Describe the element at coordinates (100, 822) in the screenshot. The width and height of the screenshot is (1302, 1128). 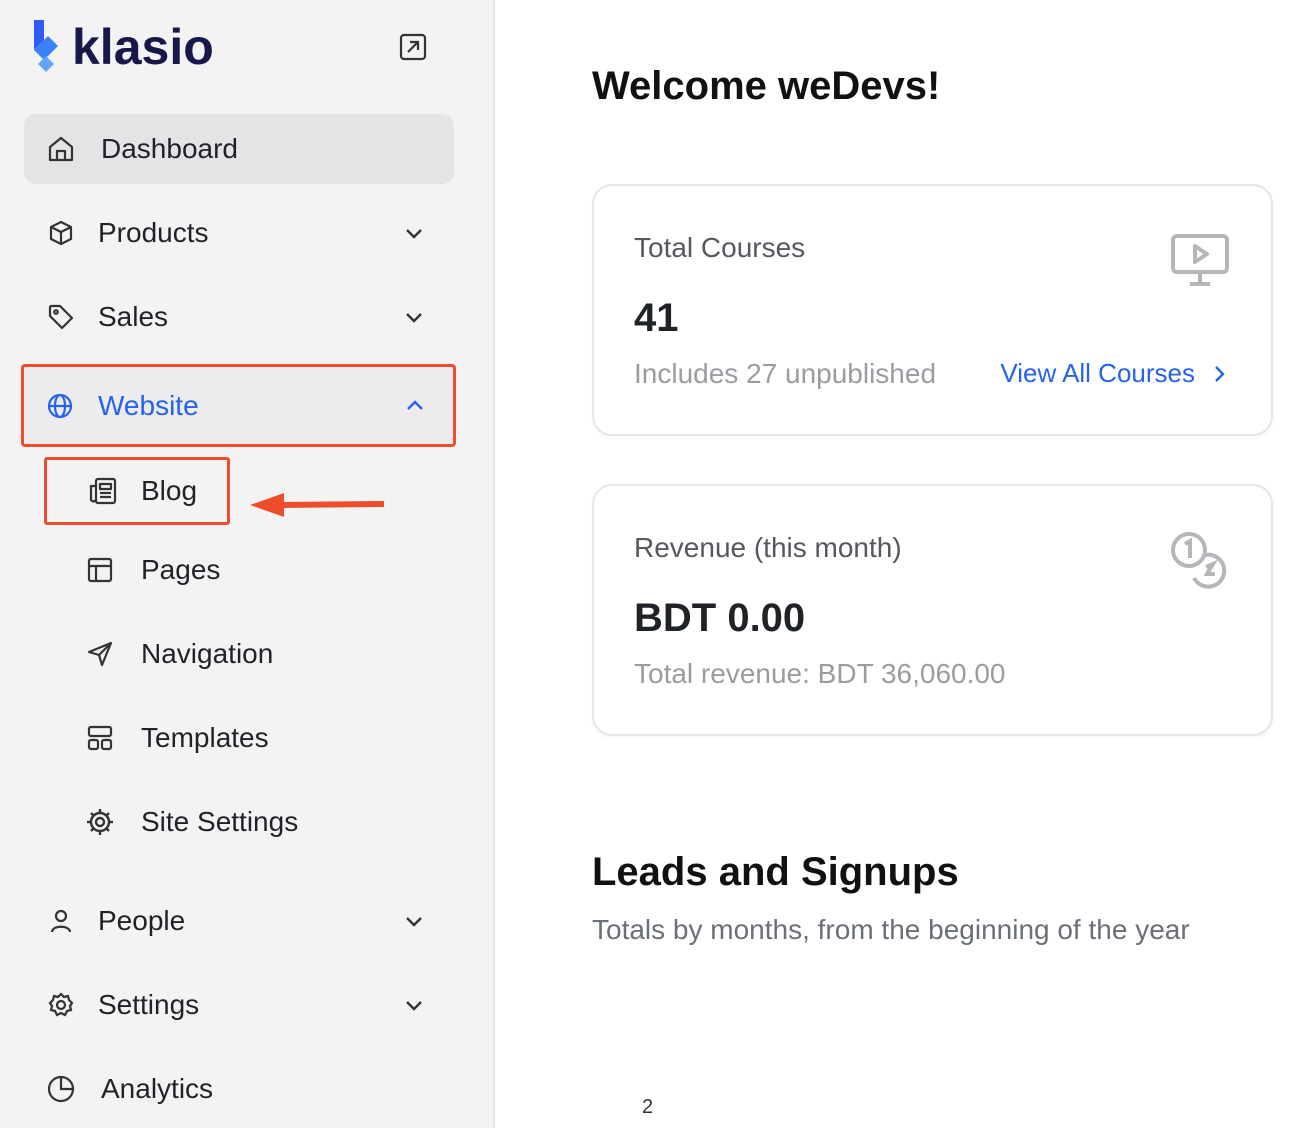
I see `cog-icon` at that location.